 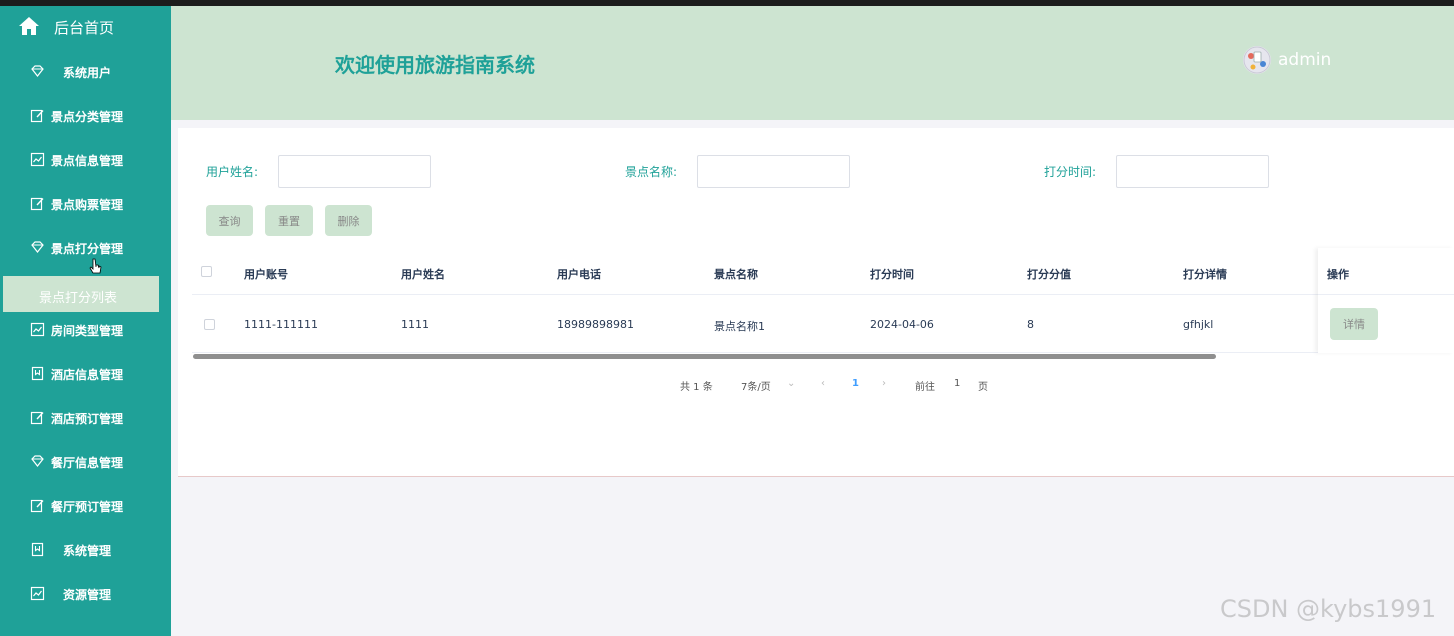 What do you see at coordinates (756, 385) in the screenshot?
I see `page-size-select: 7条/页` at bounding box center [756, 385].